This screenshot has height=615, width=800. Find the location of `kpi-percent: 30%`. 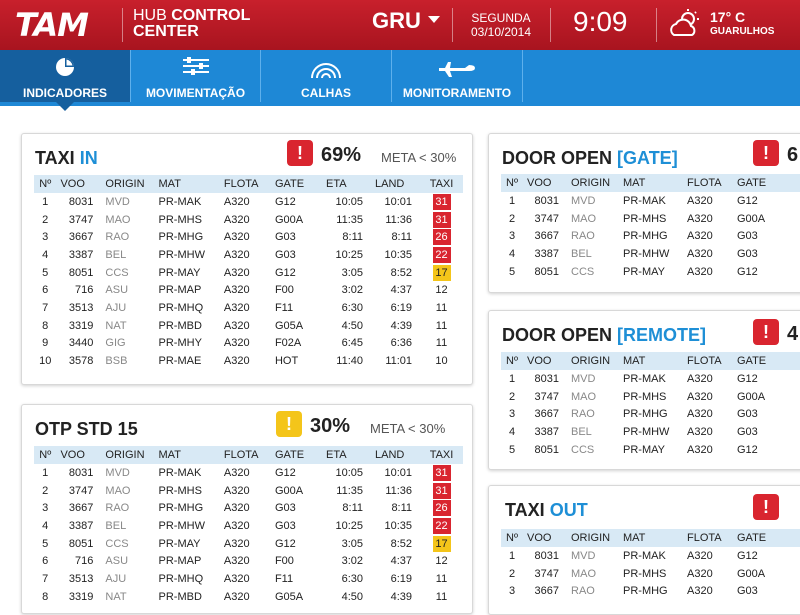

kpi-percent: 30% is located at coordinates (330, 426).